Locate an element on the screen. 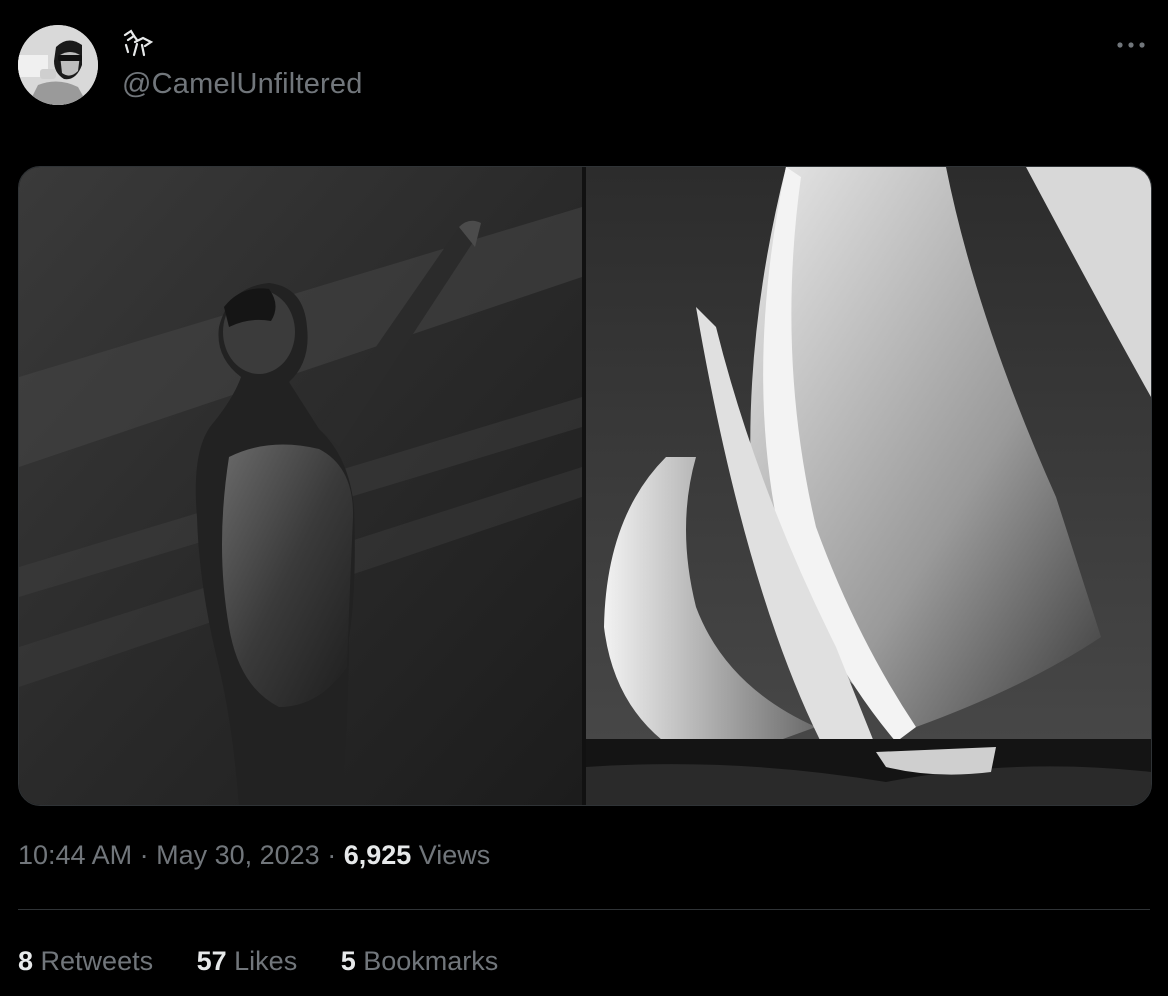 The image size is (1168, 996). tweet-date: May 30, 2023 is located at coordinates (238, 855).